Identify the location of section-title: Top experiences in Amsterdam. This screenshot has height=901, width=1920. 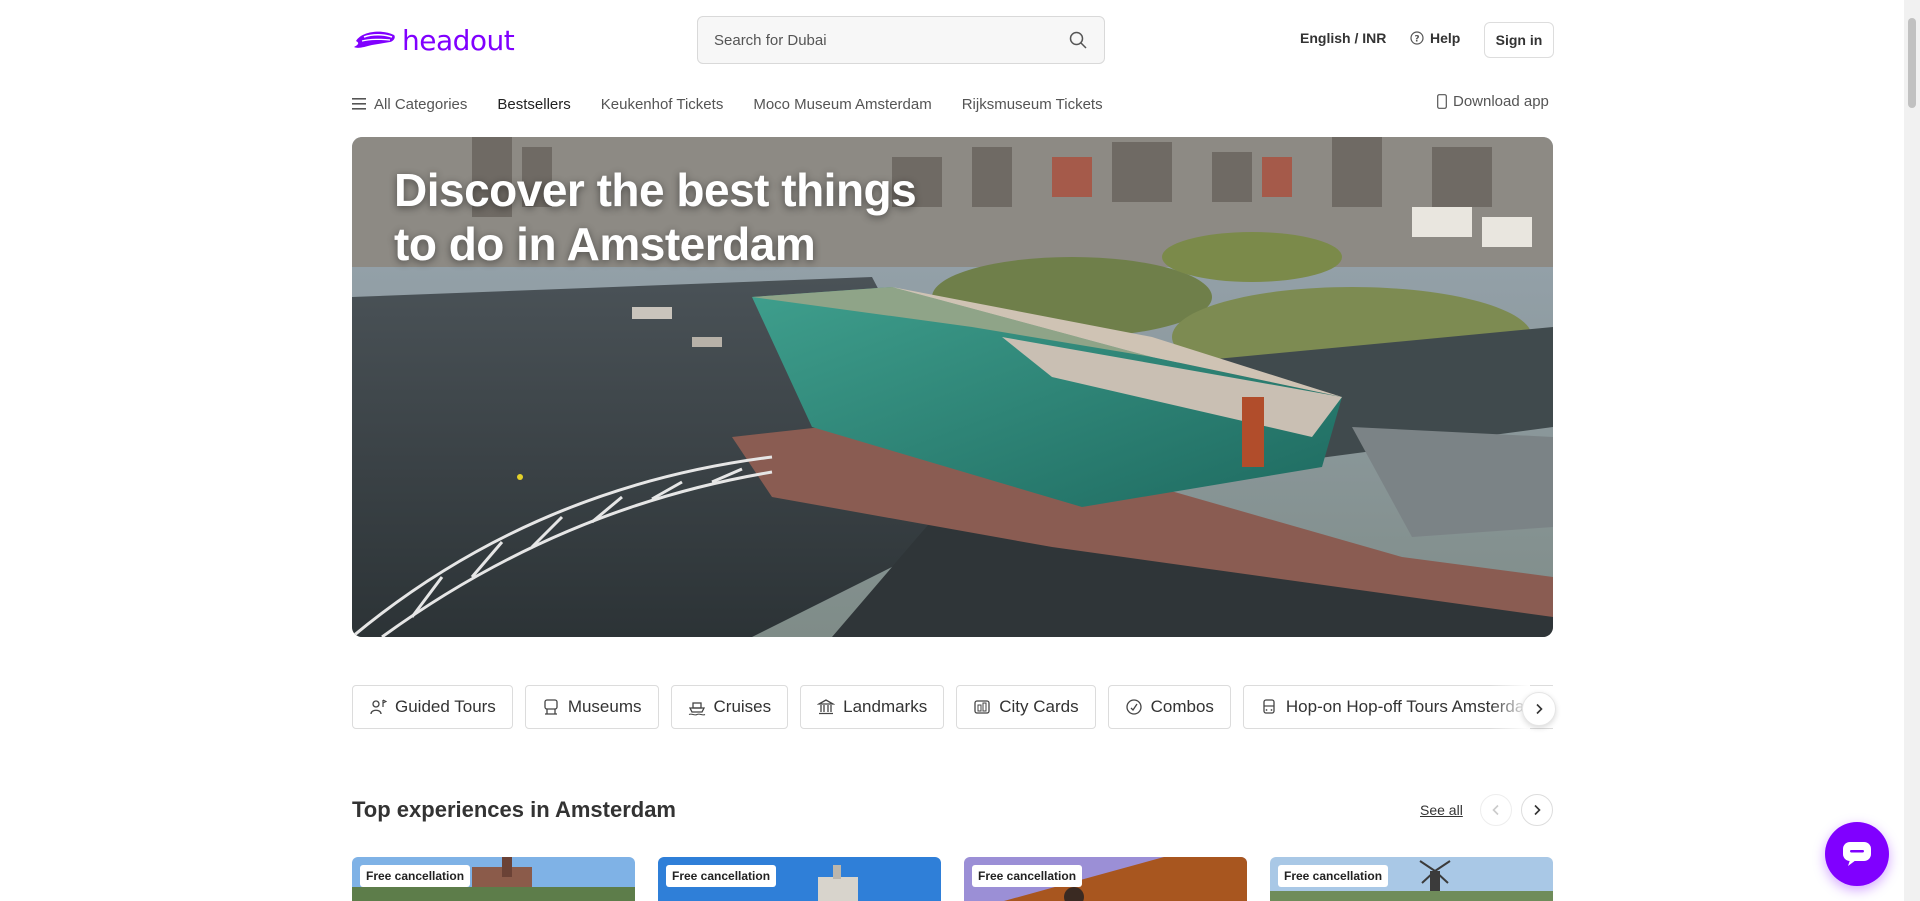
(514, 809).